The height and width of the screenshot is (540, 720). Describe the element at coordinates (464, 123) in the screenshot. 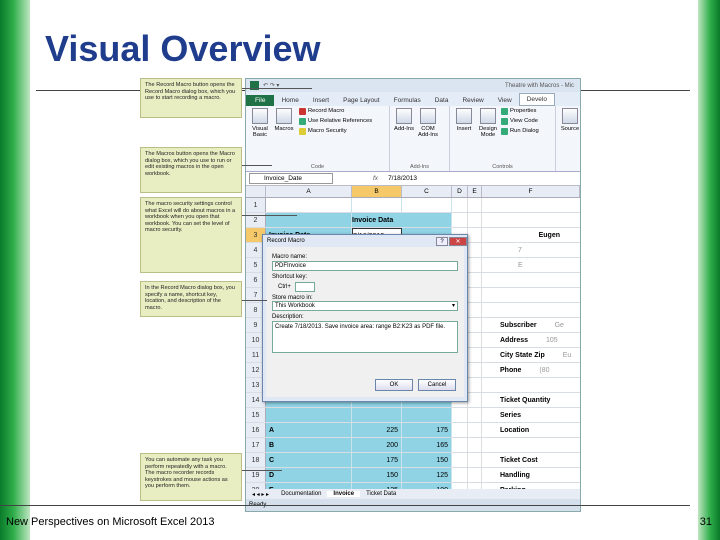

I see `insert-control-button: Insert` at that location.